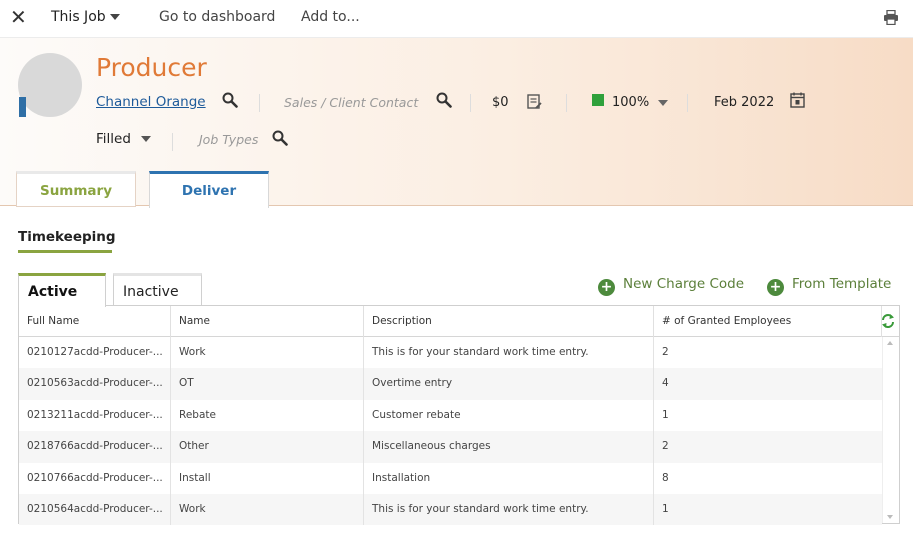 Image resolution: width=913 pixels, height=554 pixels. I want to click on new-charge-code-button: + New Charge Code, so click(671, 286).